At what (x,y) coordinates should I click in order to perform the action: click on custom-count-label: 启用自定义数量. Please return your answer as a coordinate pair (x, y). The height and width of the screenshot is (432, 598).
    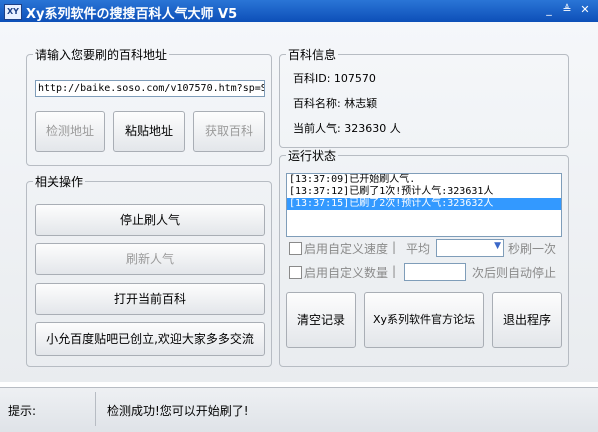
    Looking at the image, I should click on (346, 273).